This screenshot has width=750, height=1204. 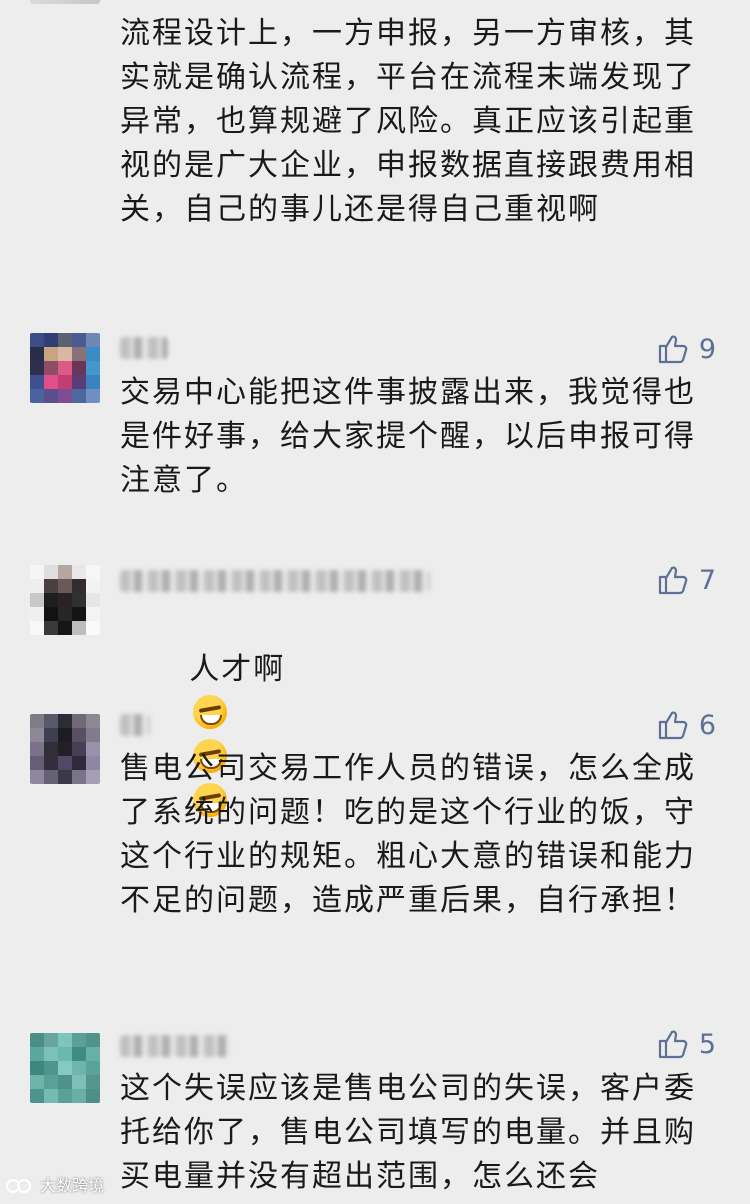 I want to click on like-button: 6, so click(x=683, y=725).